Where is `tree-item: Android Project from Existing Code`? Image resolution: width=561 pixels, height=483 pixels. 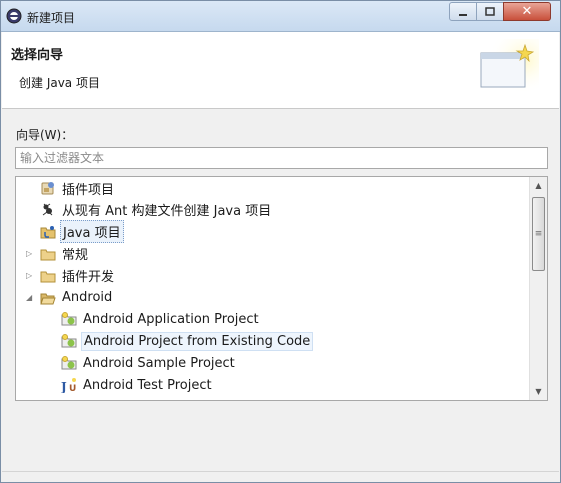
tree-item: Android Project from Existing Code is located at coordinates (187, 341).